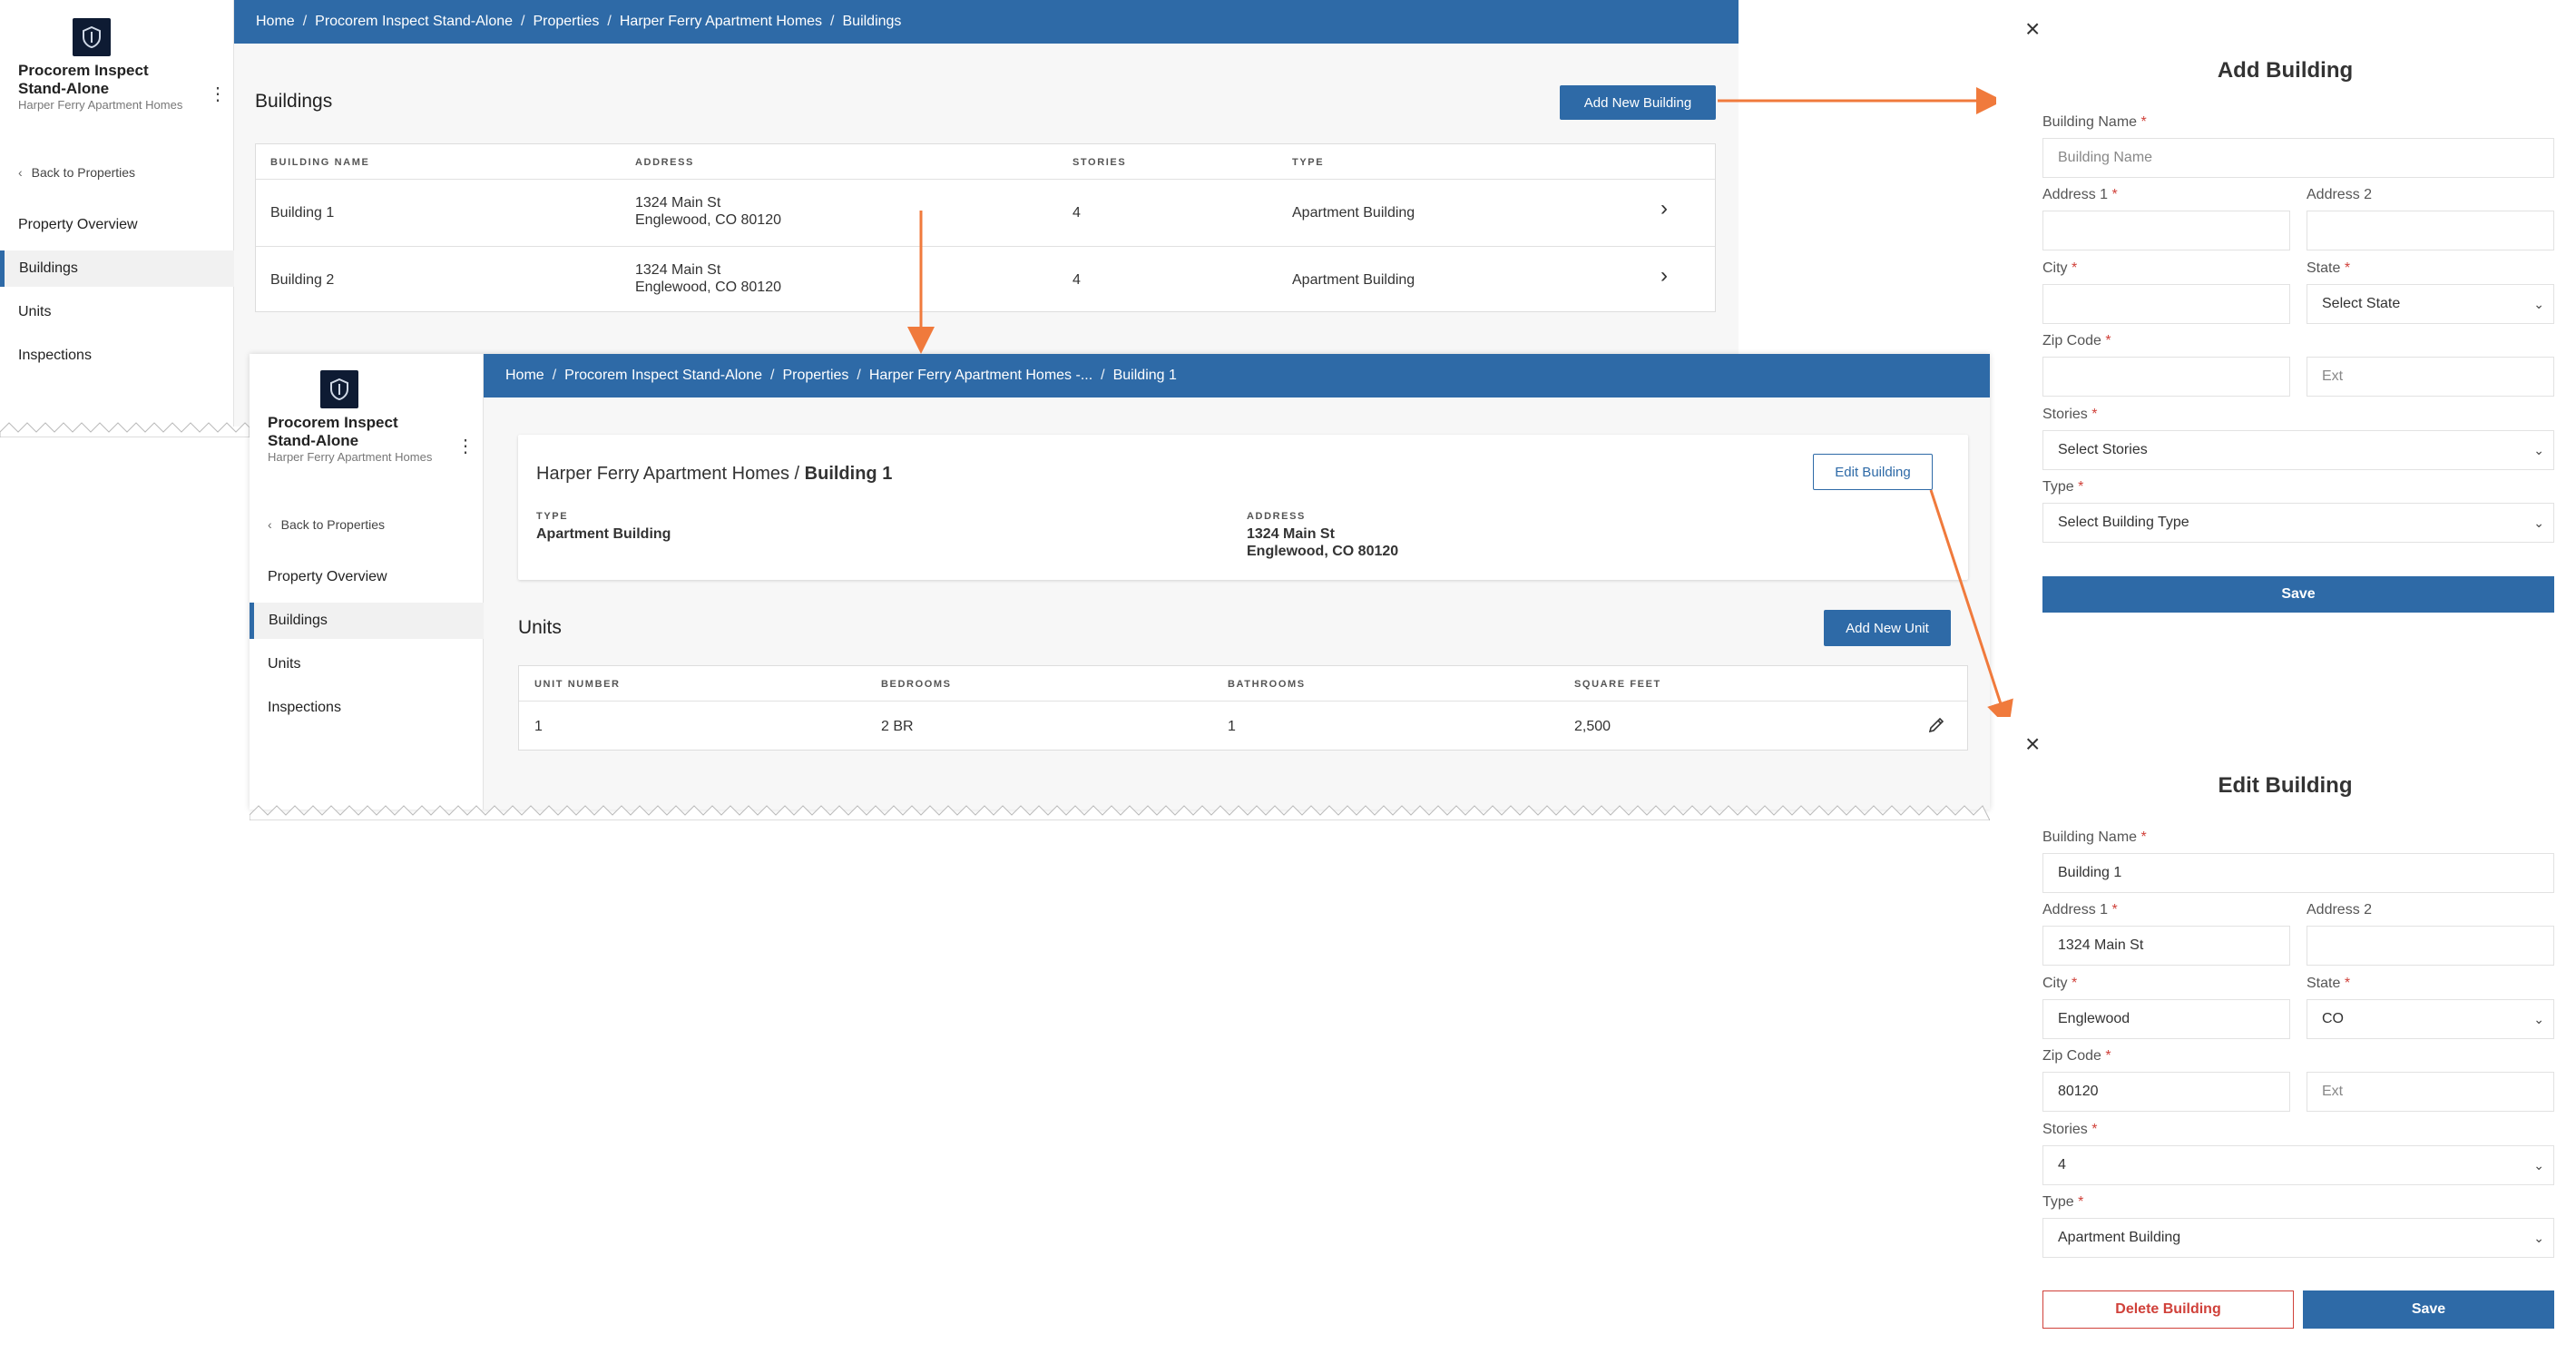 The image size is (2576, 1364). Describe the element at coordinates (2329, 983) in the screenshot. I see `state-label: State *` at that location.